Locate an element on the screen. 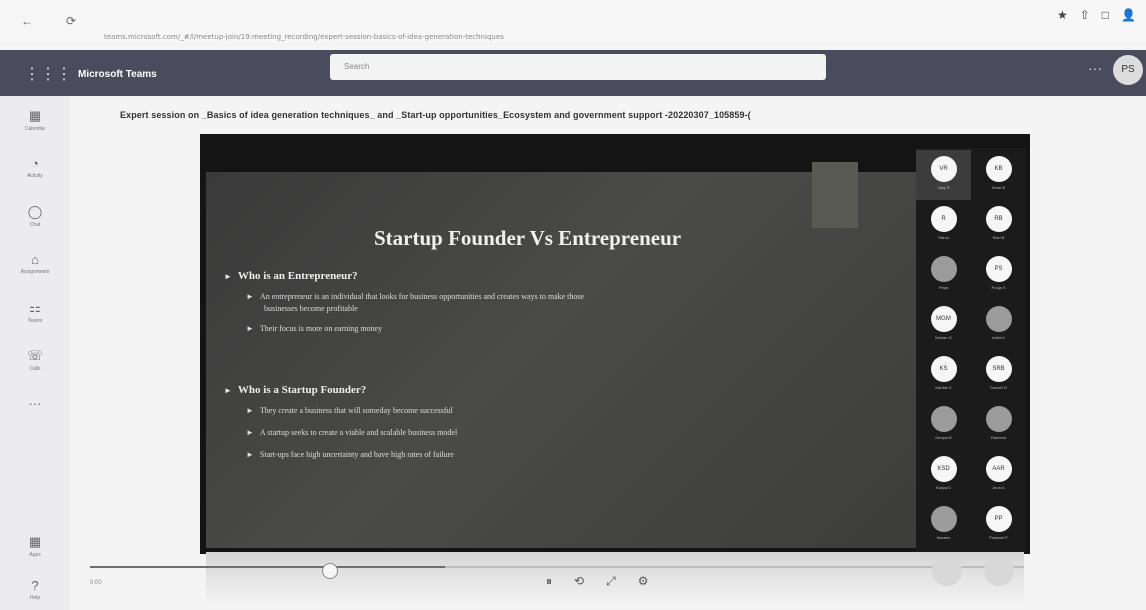  rail-item-label: Calls is located at coordinates (35, 369).